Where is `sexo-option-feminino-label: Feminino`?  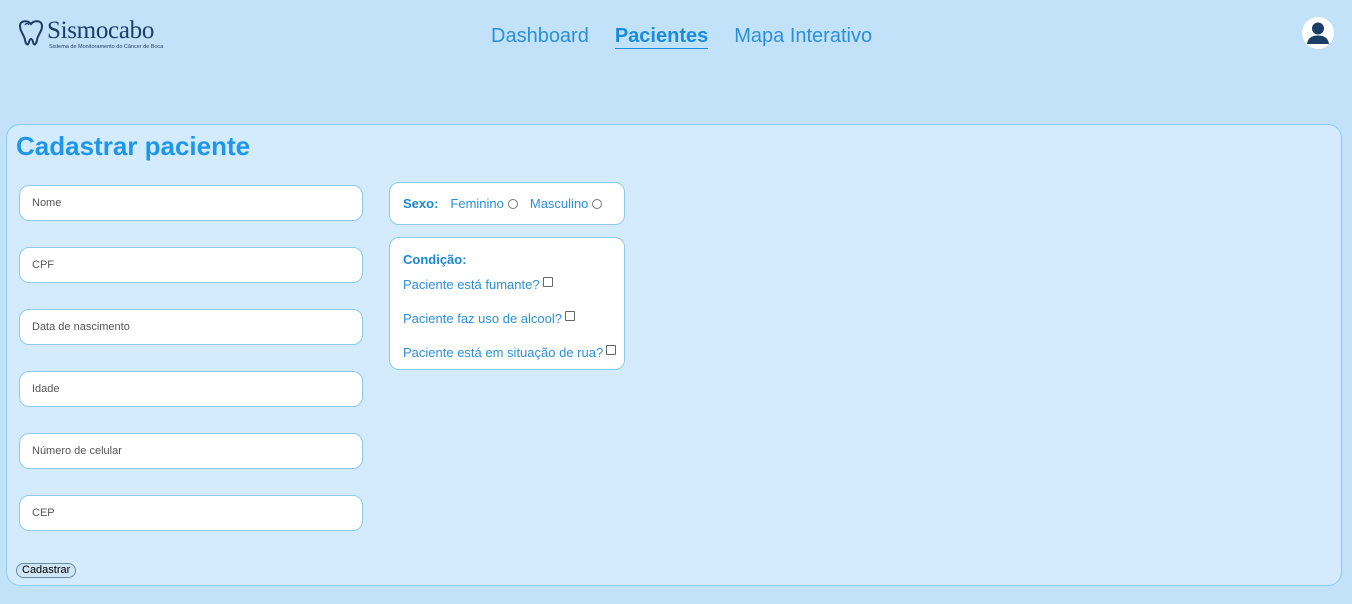 sexo-option-feminino-label: Feminino is located at coordinates (477, 203).